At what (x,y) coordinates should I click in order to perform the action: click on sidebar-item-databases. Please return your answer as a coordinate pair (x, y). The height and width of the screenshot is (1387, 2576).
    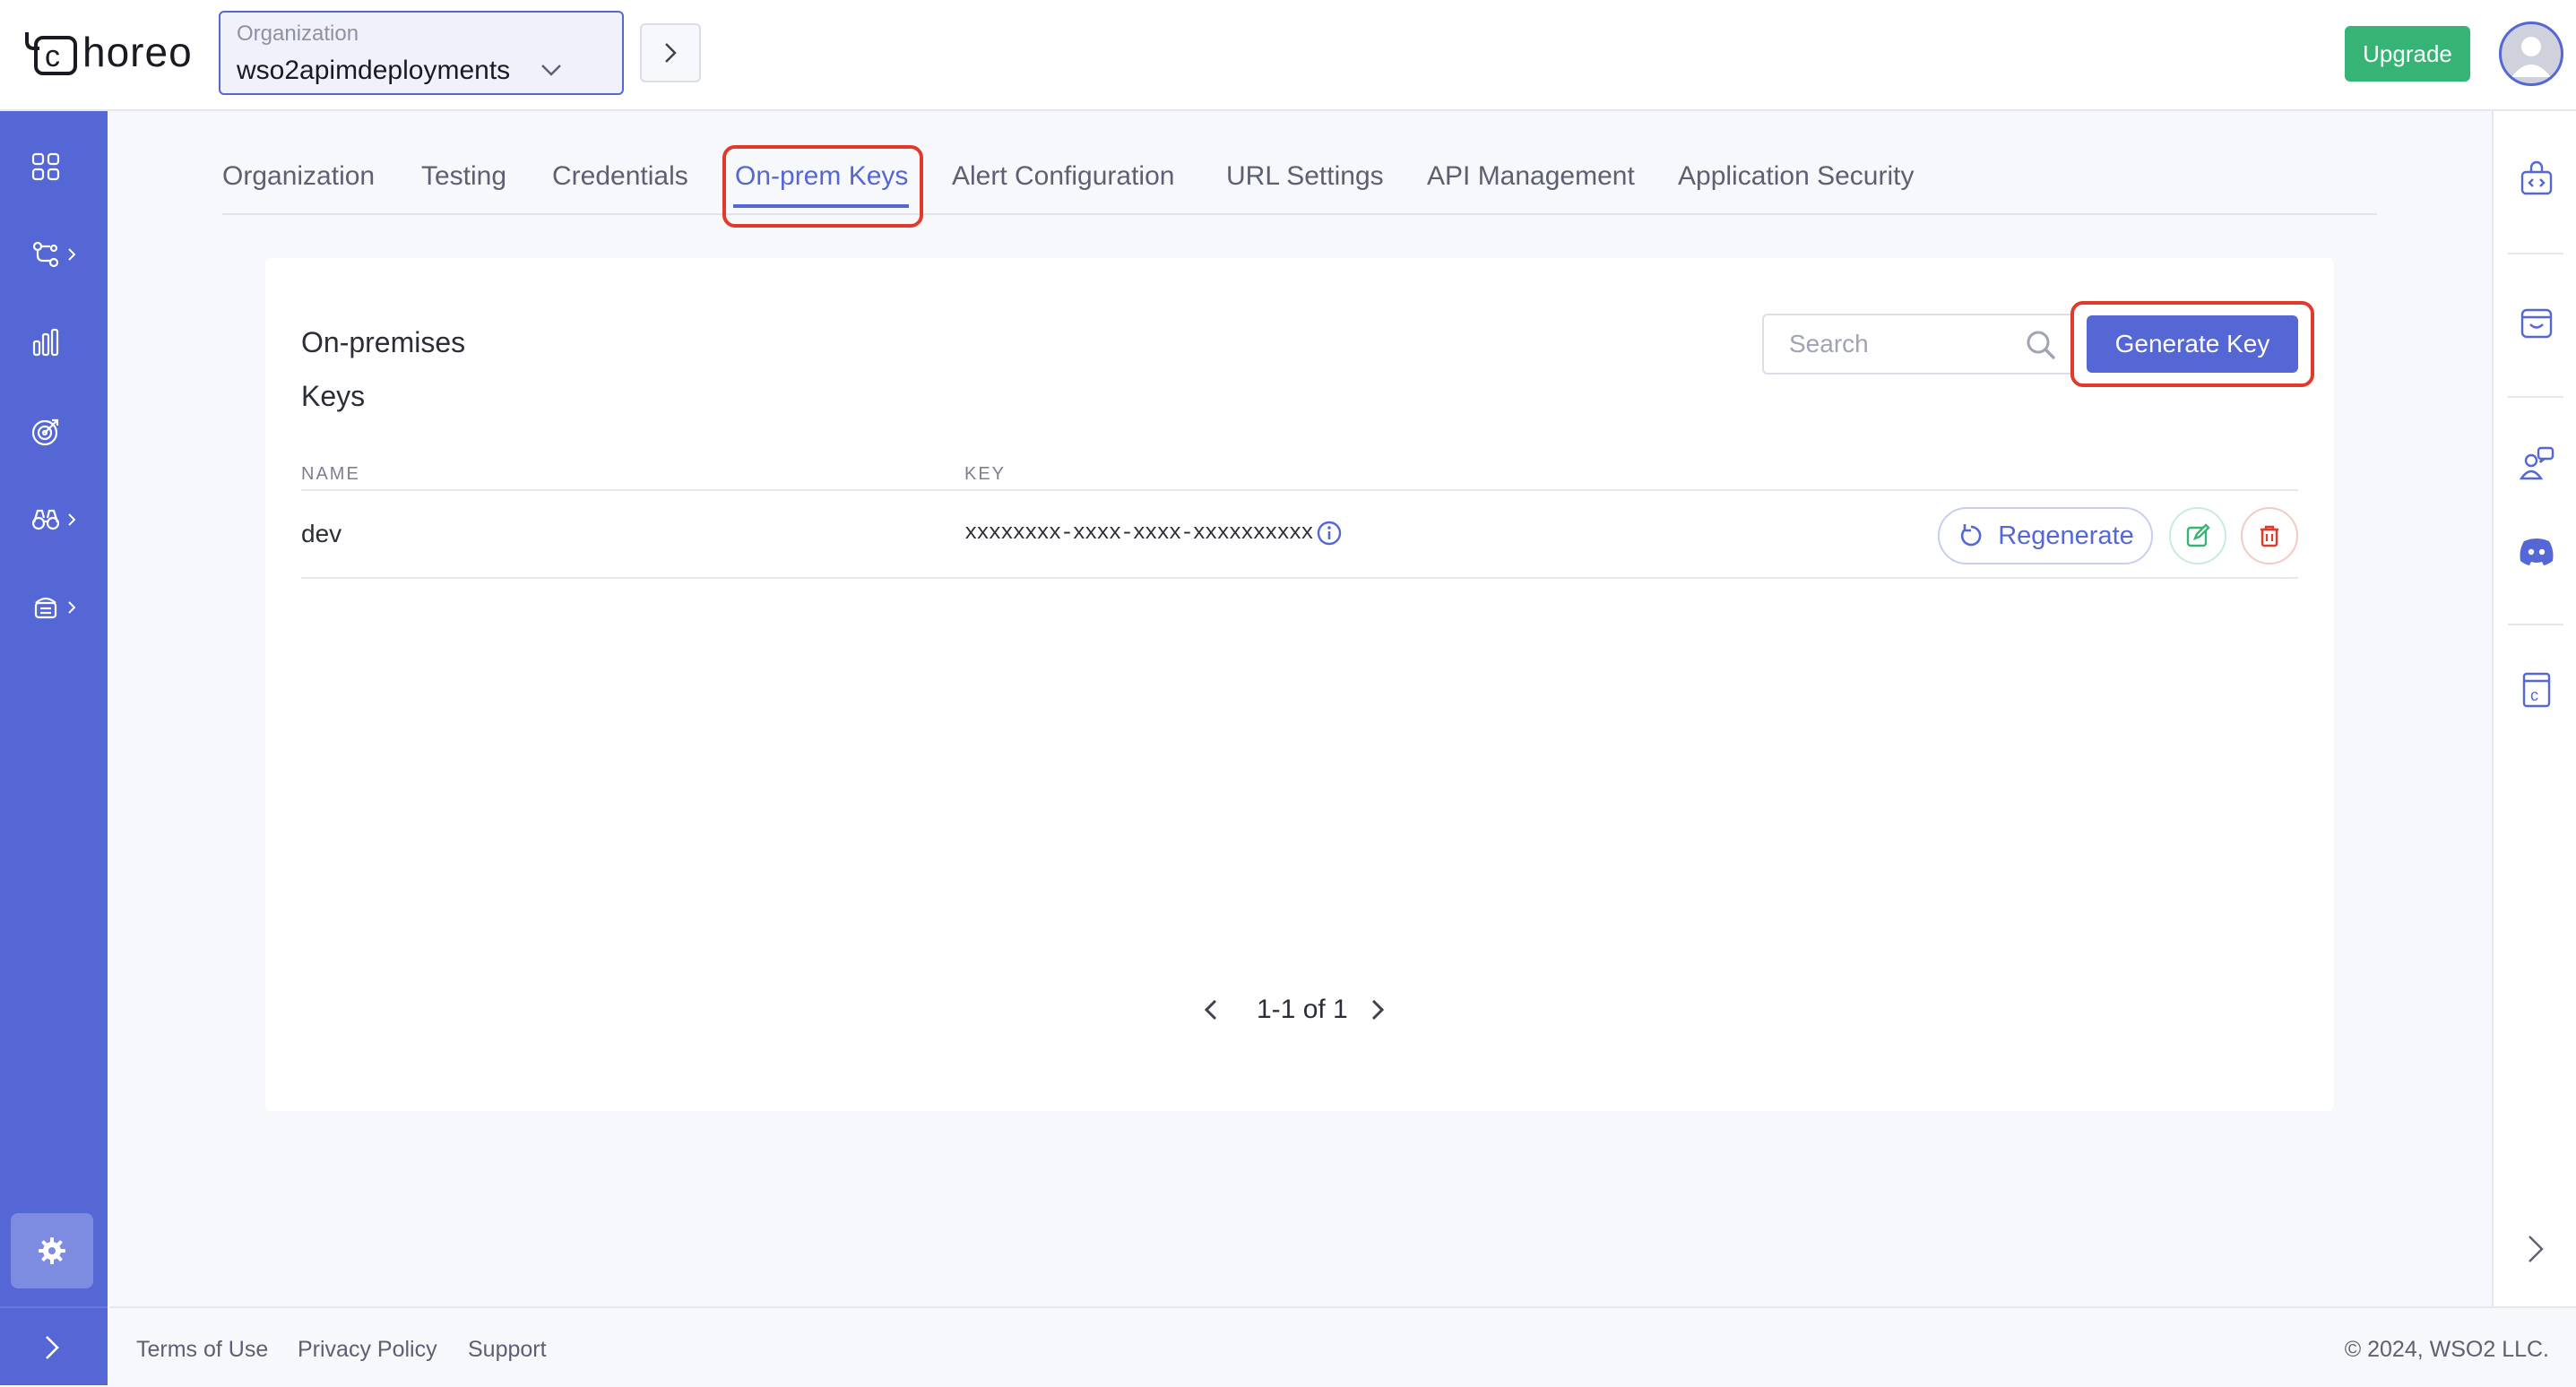
    Looking at the image, I should click on (57, 607).